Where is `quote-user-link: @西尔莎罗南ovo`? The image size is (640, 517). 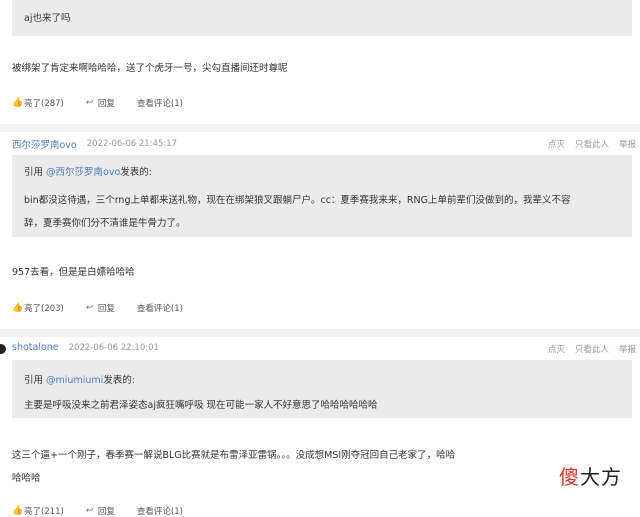 quote-user-link: @西尔莎罗南ovo is located at coordinates (83, 172).